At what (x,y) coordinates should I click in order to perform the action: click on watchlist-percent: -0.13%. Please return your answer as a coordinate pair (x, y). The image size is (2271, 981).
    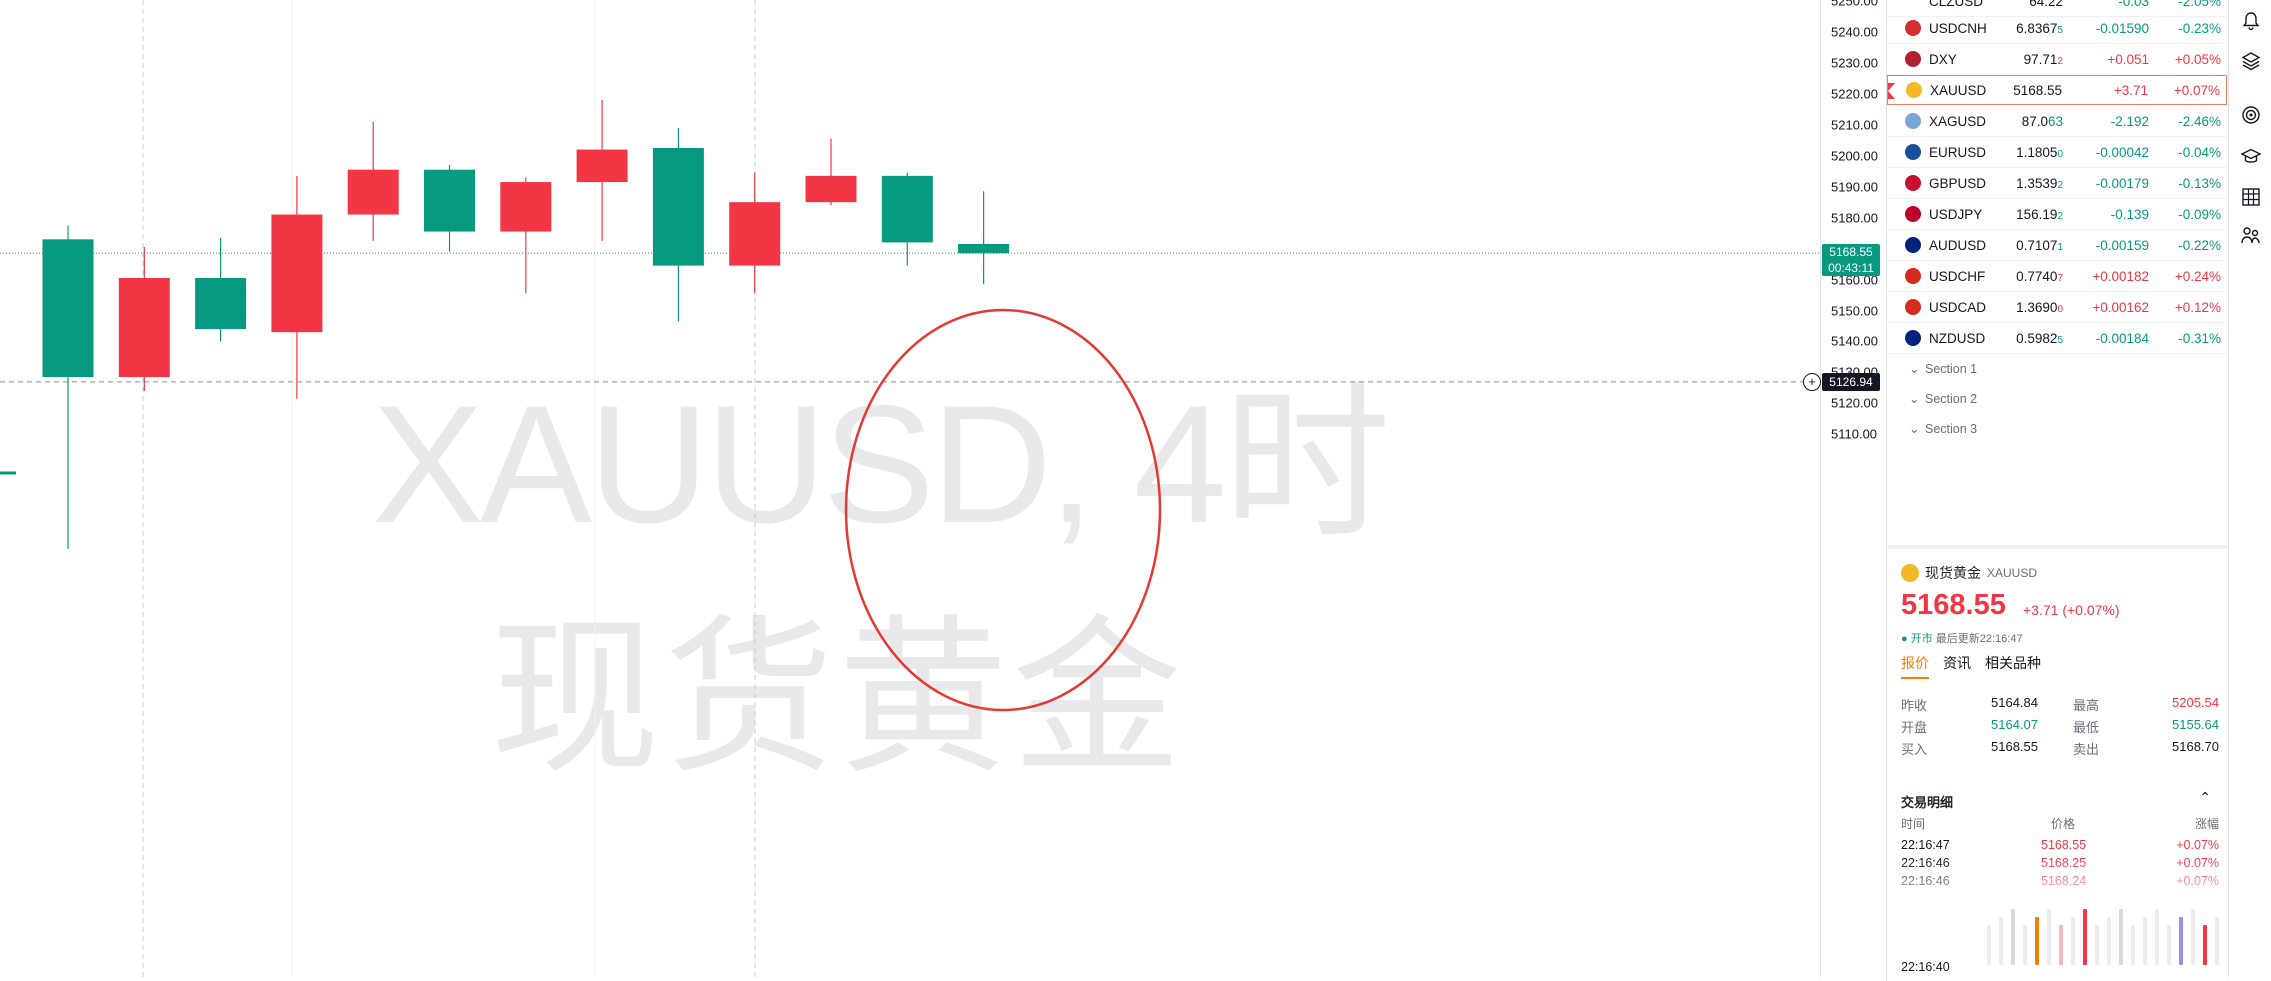
    Looking at the image, I should click on (2199, 183).